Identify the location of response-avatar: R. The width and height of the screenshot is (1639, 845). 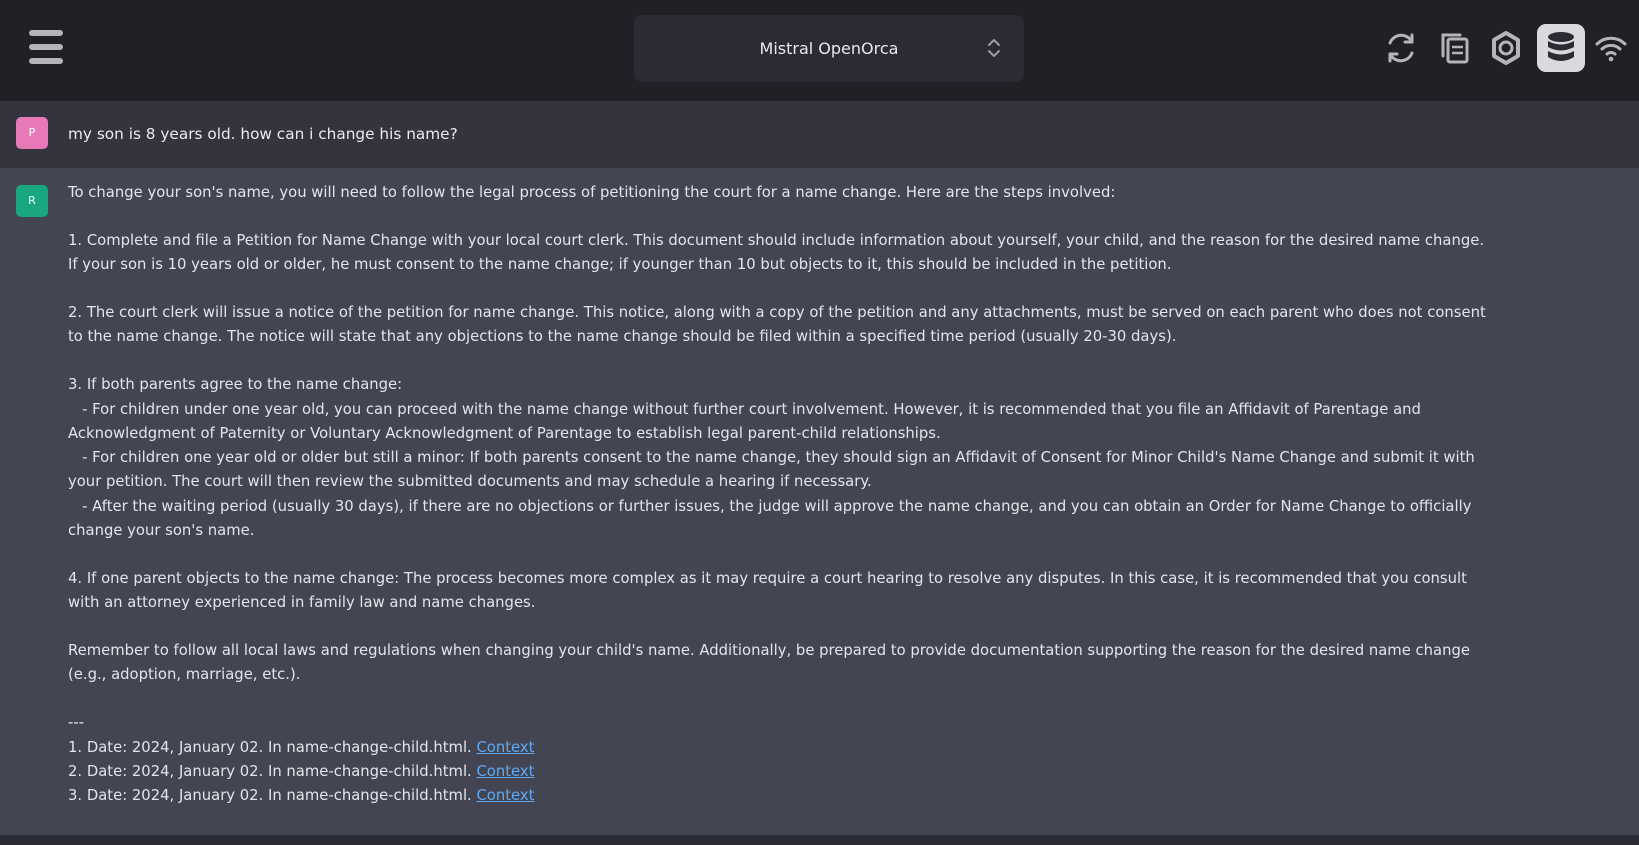
(32, 201).